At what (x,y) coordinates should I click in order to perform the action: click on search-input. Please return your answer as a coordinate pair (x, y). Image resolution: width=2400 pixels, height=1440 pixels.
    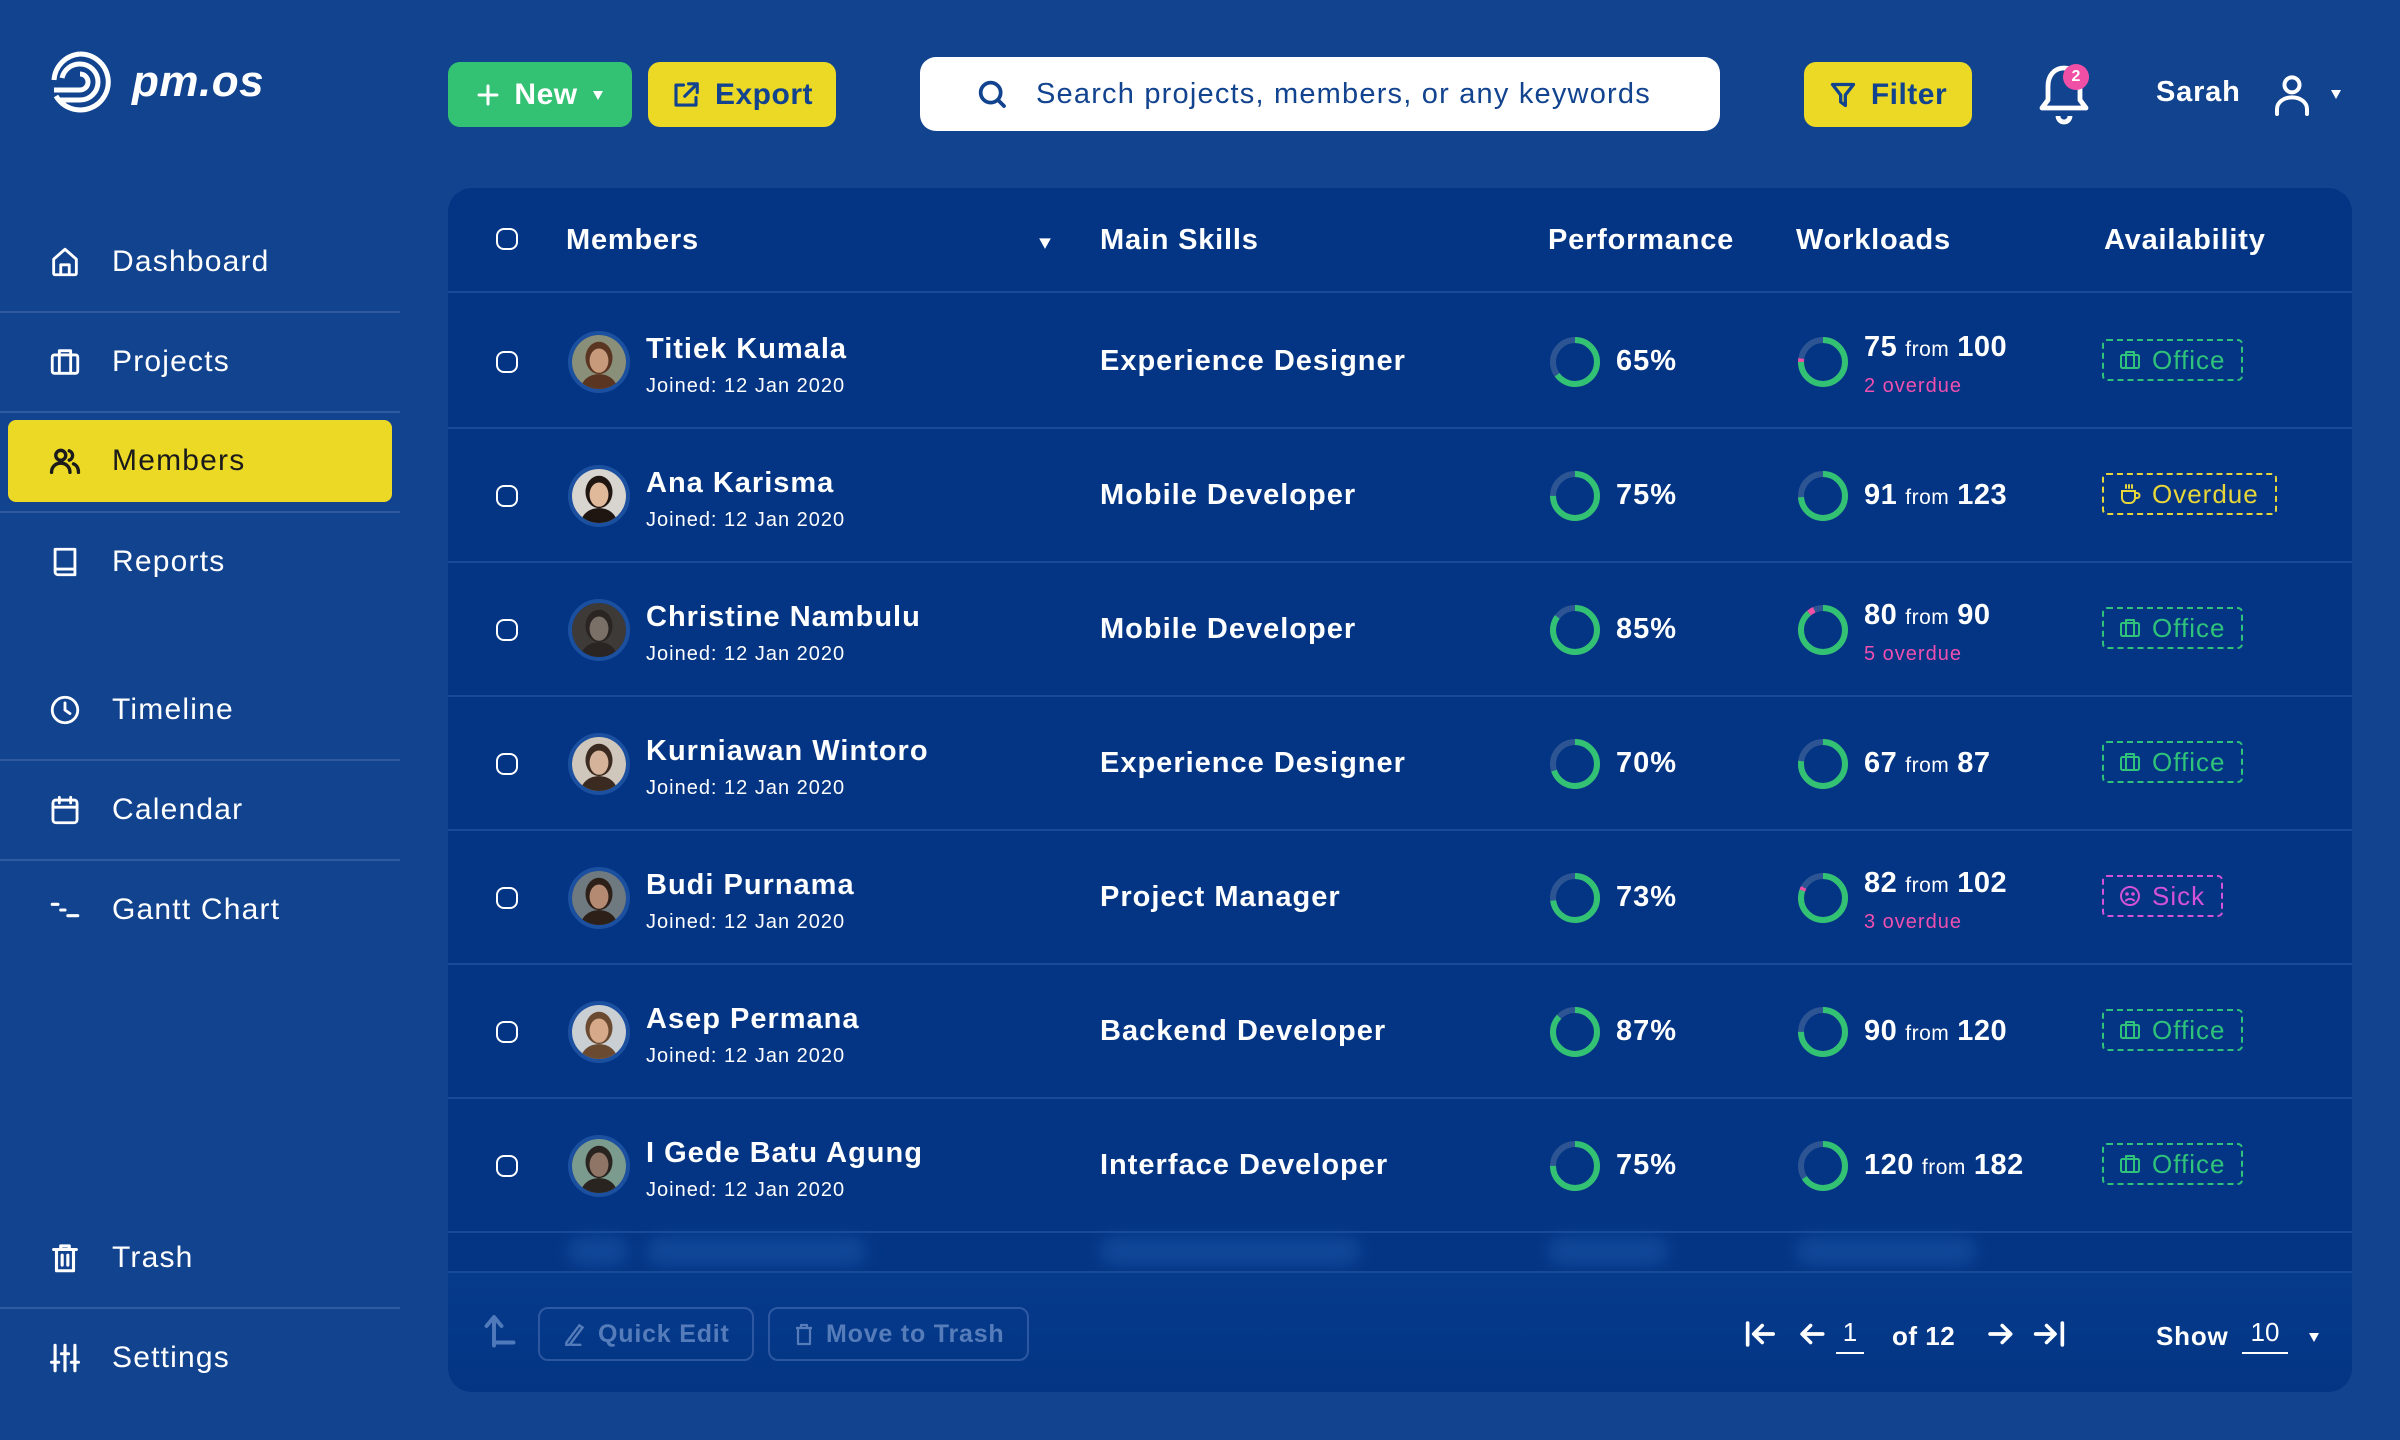
    Looking at the image, I should click on (1356, 94).